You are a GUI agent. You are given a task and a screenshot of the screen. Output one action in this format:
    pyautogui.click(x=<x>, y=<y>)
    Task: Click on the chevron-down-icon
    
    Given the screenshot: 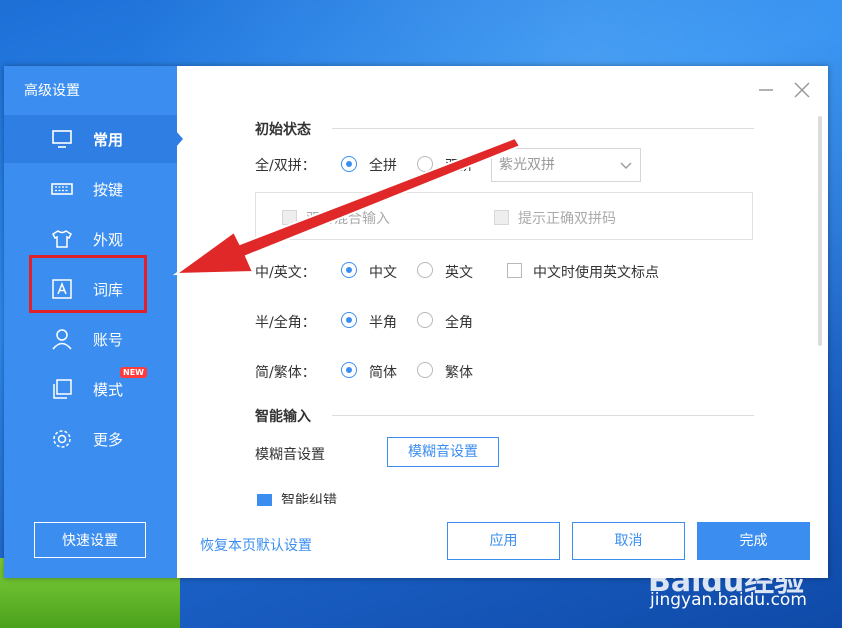 What is the action you would take?
    pyautogui.click(x=626, y=165)
    